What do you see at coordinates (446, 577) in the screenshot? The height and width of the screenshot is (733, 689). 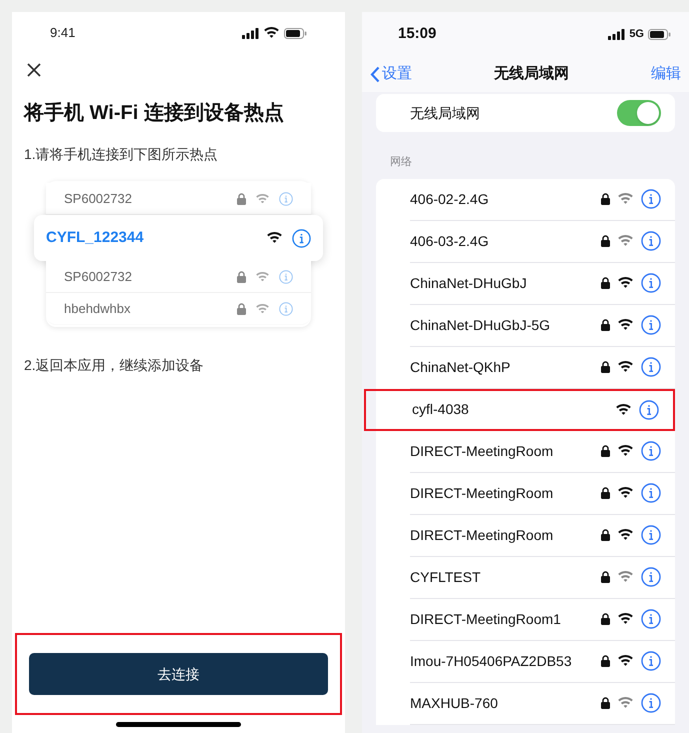 I see `network-name: CYFLTEST` at bounding box center [446, 577].